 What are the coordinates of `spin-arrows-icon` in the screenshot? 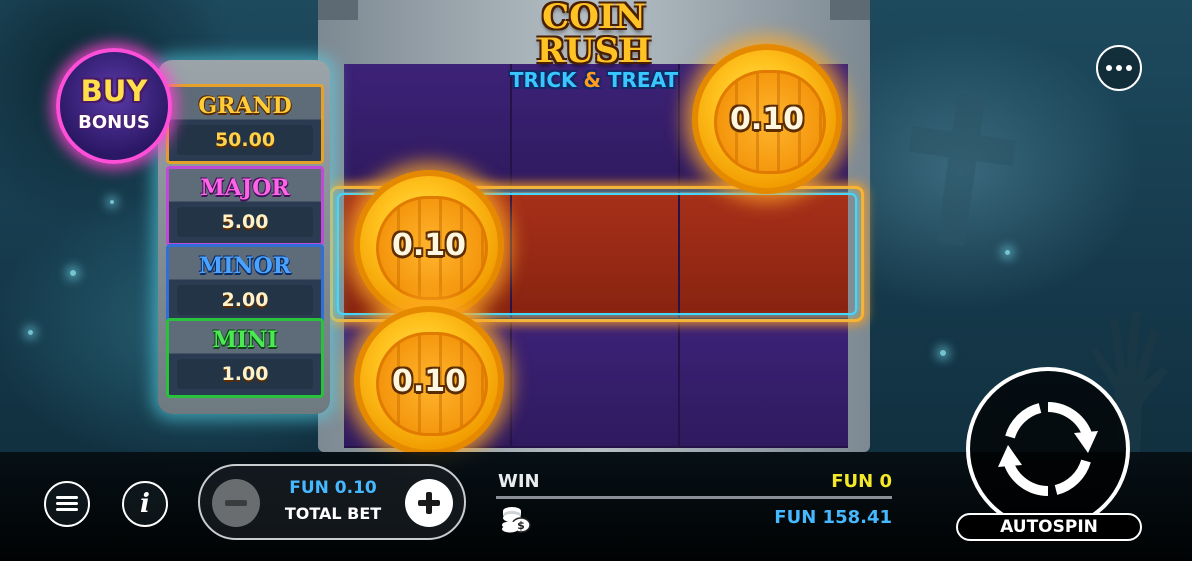 It's located at (1048, 449).